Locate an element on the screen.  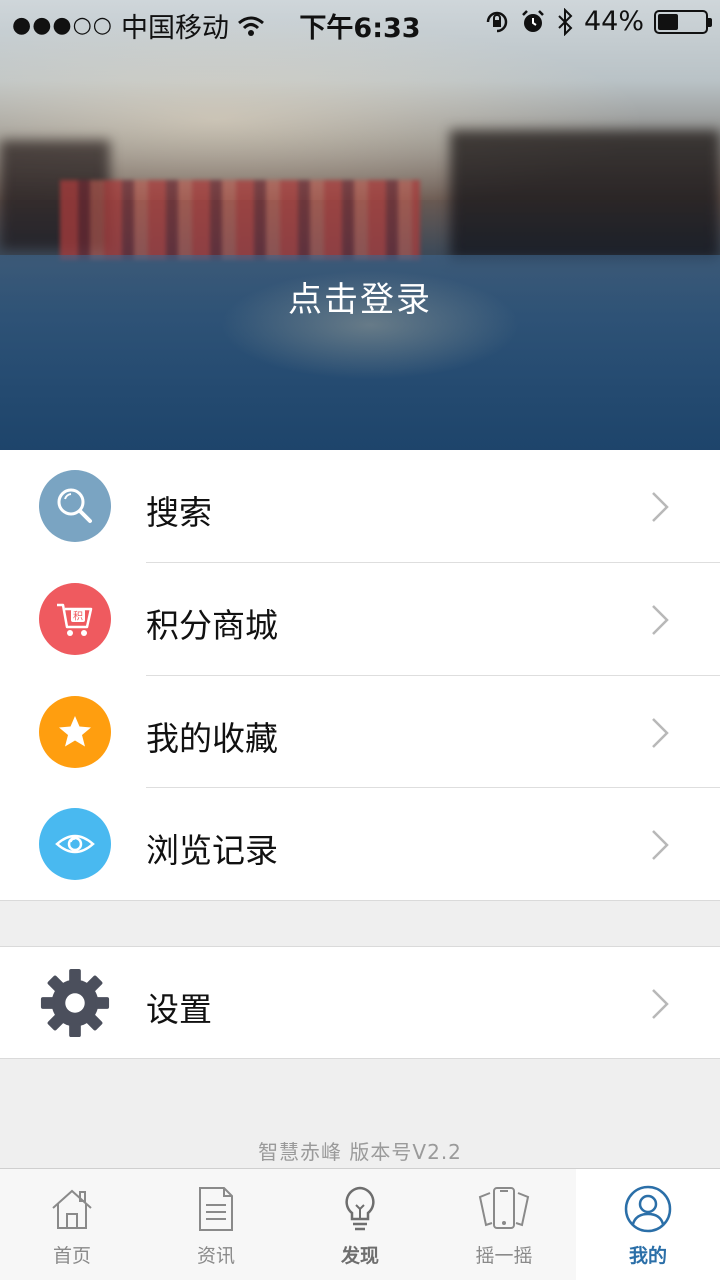
app-version-text: 智慧赤峰 版本号V2.2 is located at coordinates (360, 1152).